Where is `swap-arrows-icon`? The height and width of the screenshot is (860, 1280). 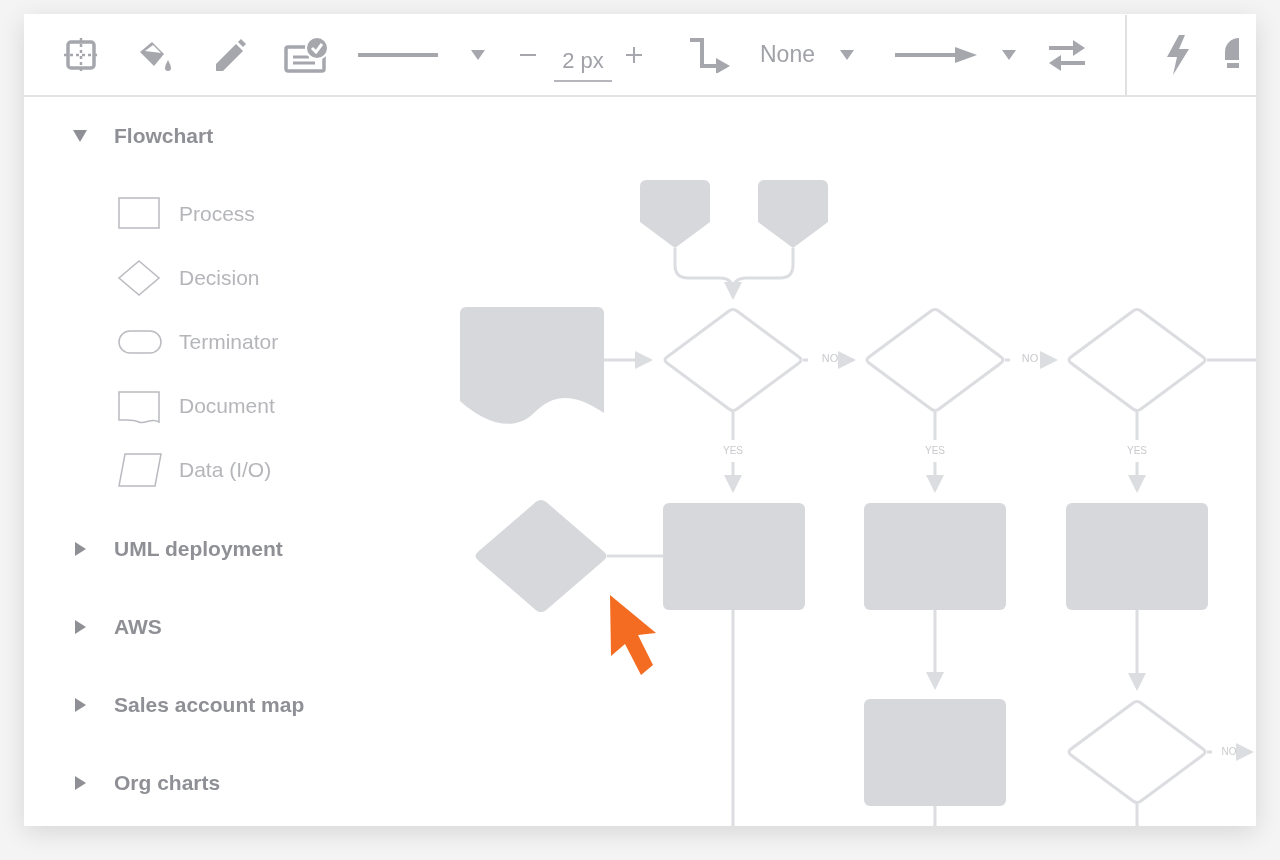 swap-arrows-icon is located at coordinates (1067, 54).